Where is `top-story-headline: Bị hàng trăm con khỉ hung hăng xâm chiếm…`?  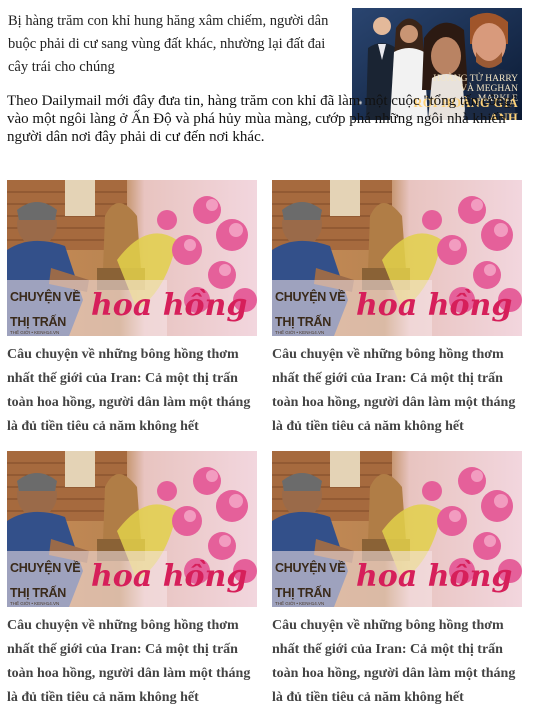 top-story-headline: Bị hàng trăm con khỉ hung hăng xâm chiếm… is located at coordinates (173, 44).